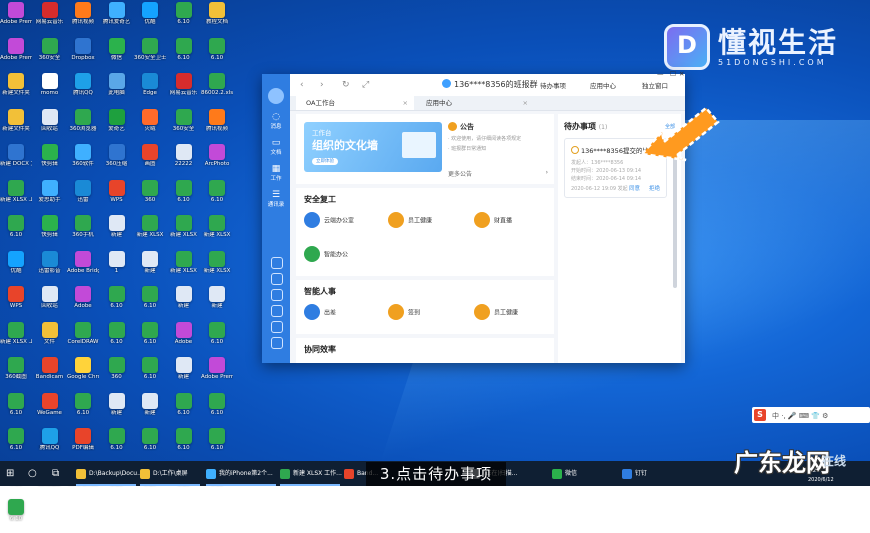  What do you see at coordinates (276, 147) in the screenshot?
I see `sidebar-item-docs: ▭ 文档` at bounding box center [276, 147].